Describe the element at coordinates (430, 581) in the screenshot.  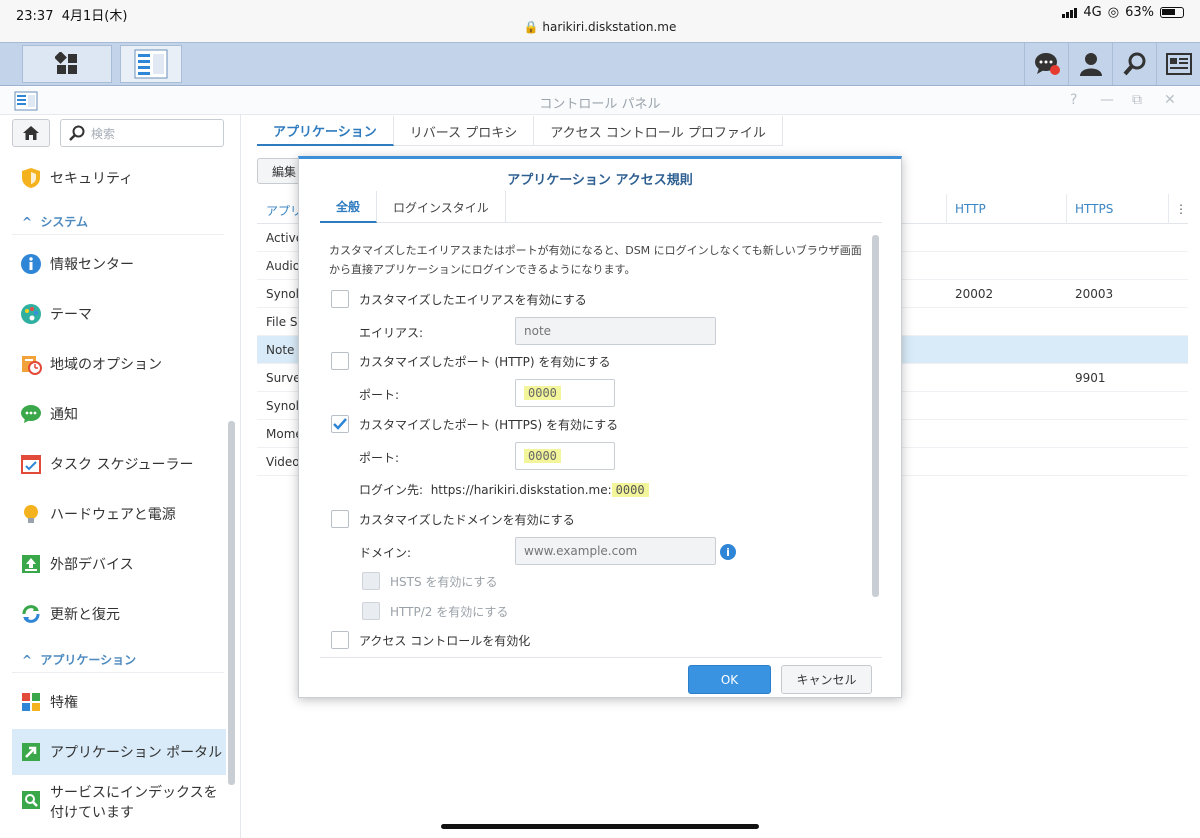
I see `hsts-checkbox-row: HSTS を有効にする` at that location.